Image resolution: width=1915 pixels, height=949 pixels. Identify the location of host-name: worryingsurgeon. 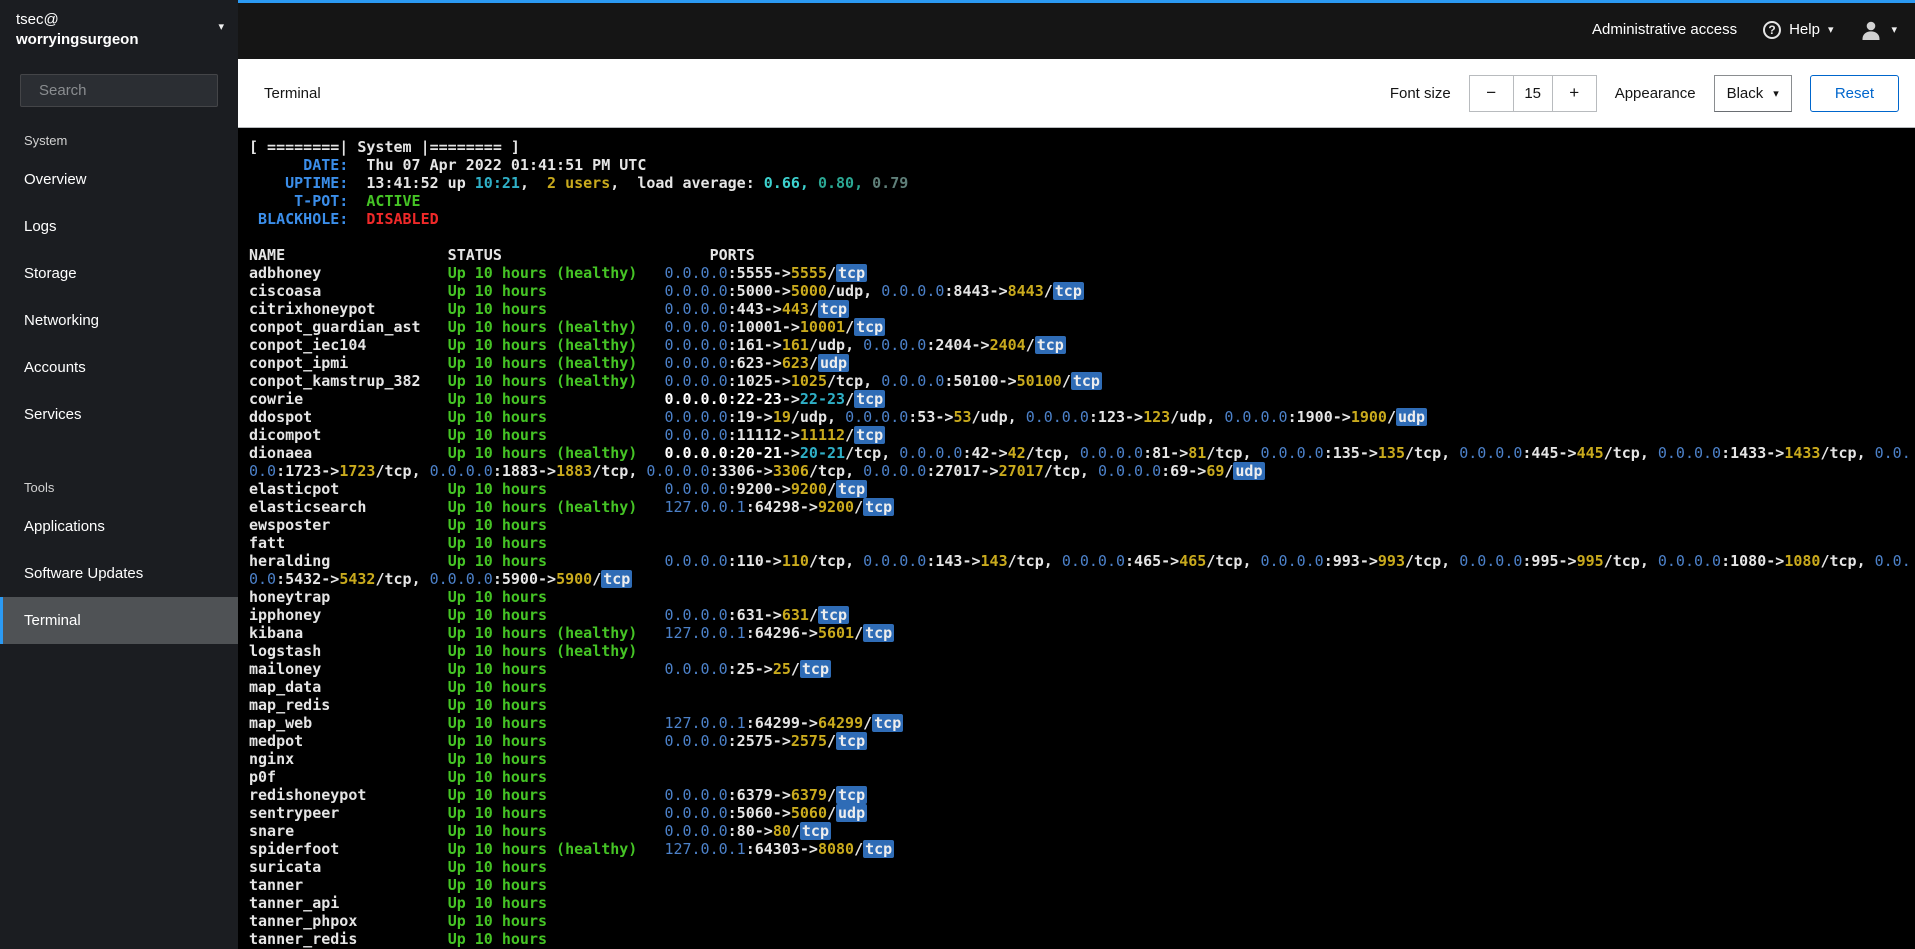
(77, 39).